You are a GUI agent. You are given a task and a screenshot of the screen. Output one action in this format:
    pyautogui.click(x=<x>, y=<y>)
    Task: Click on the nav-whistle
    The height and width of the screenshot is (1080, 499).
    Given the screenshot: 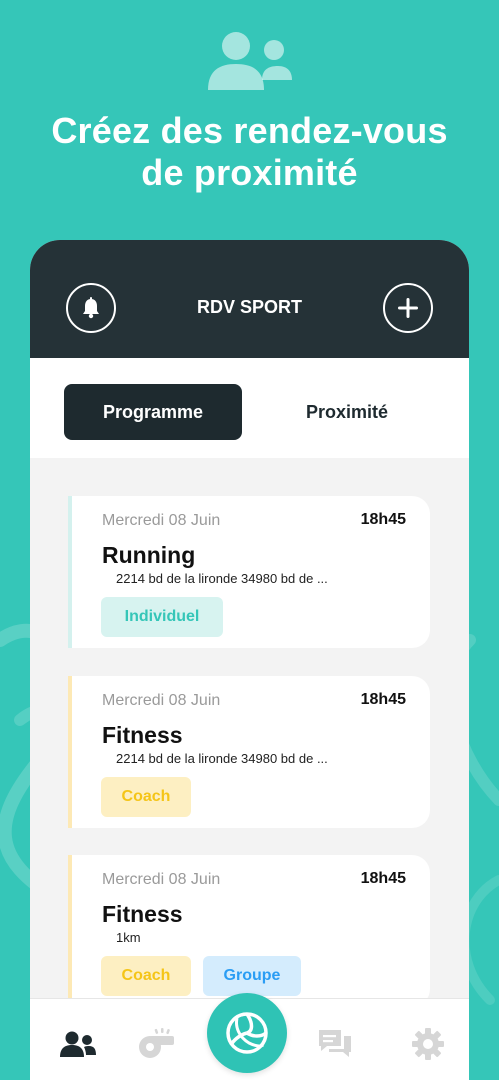 What is the action you would take?
    pyautogui.click(x=156, y=1044)
    